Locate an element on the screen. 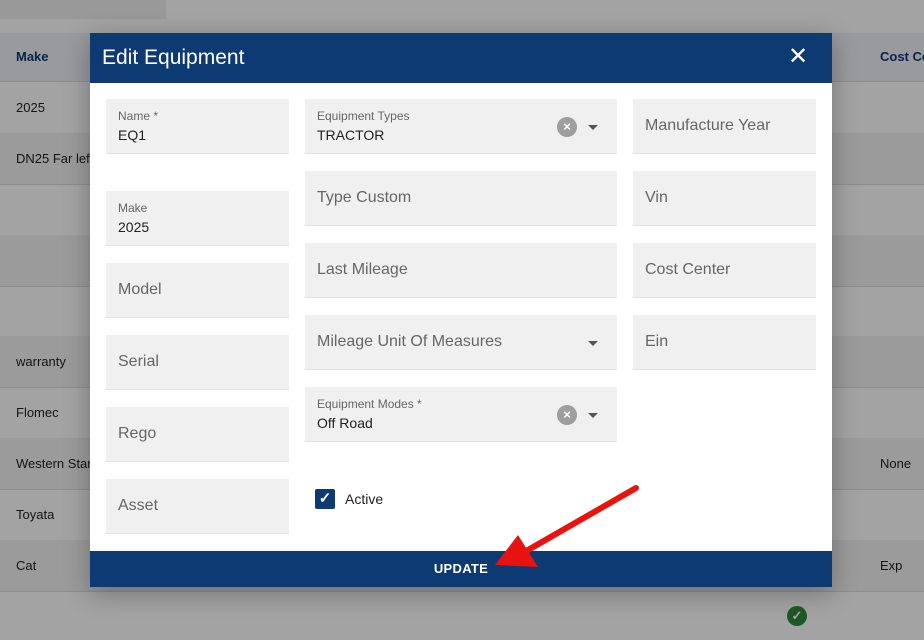  rego-field: Rego is located at coordinates (197, 434).